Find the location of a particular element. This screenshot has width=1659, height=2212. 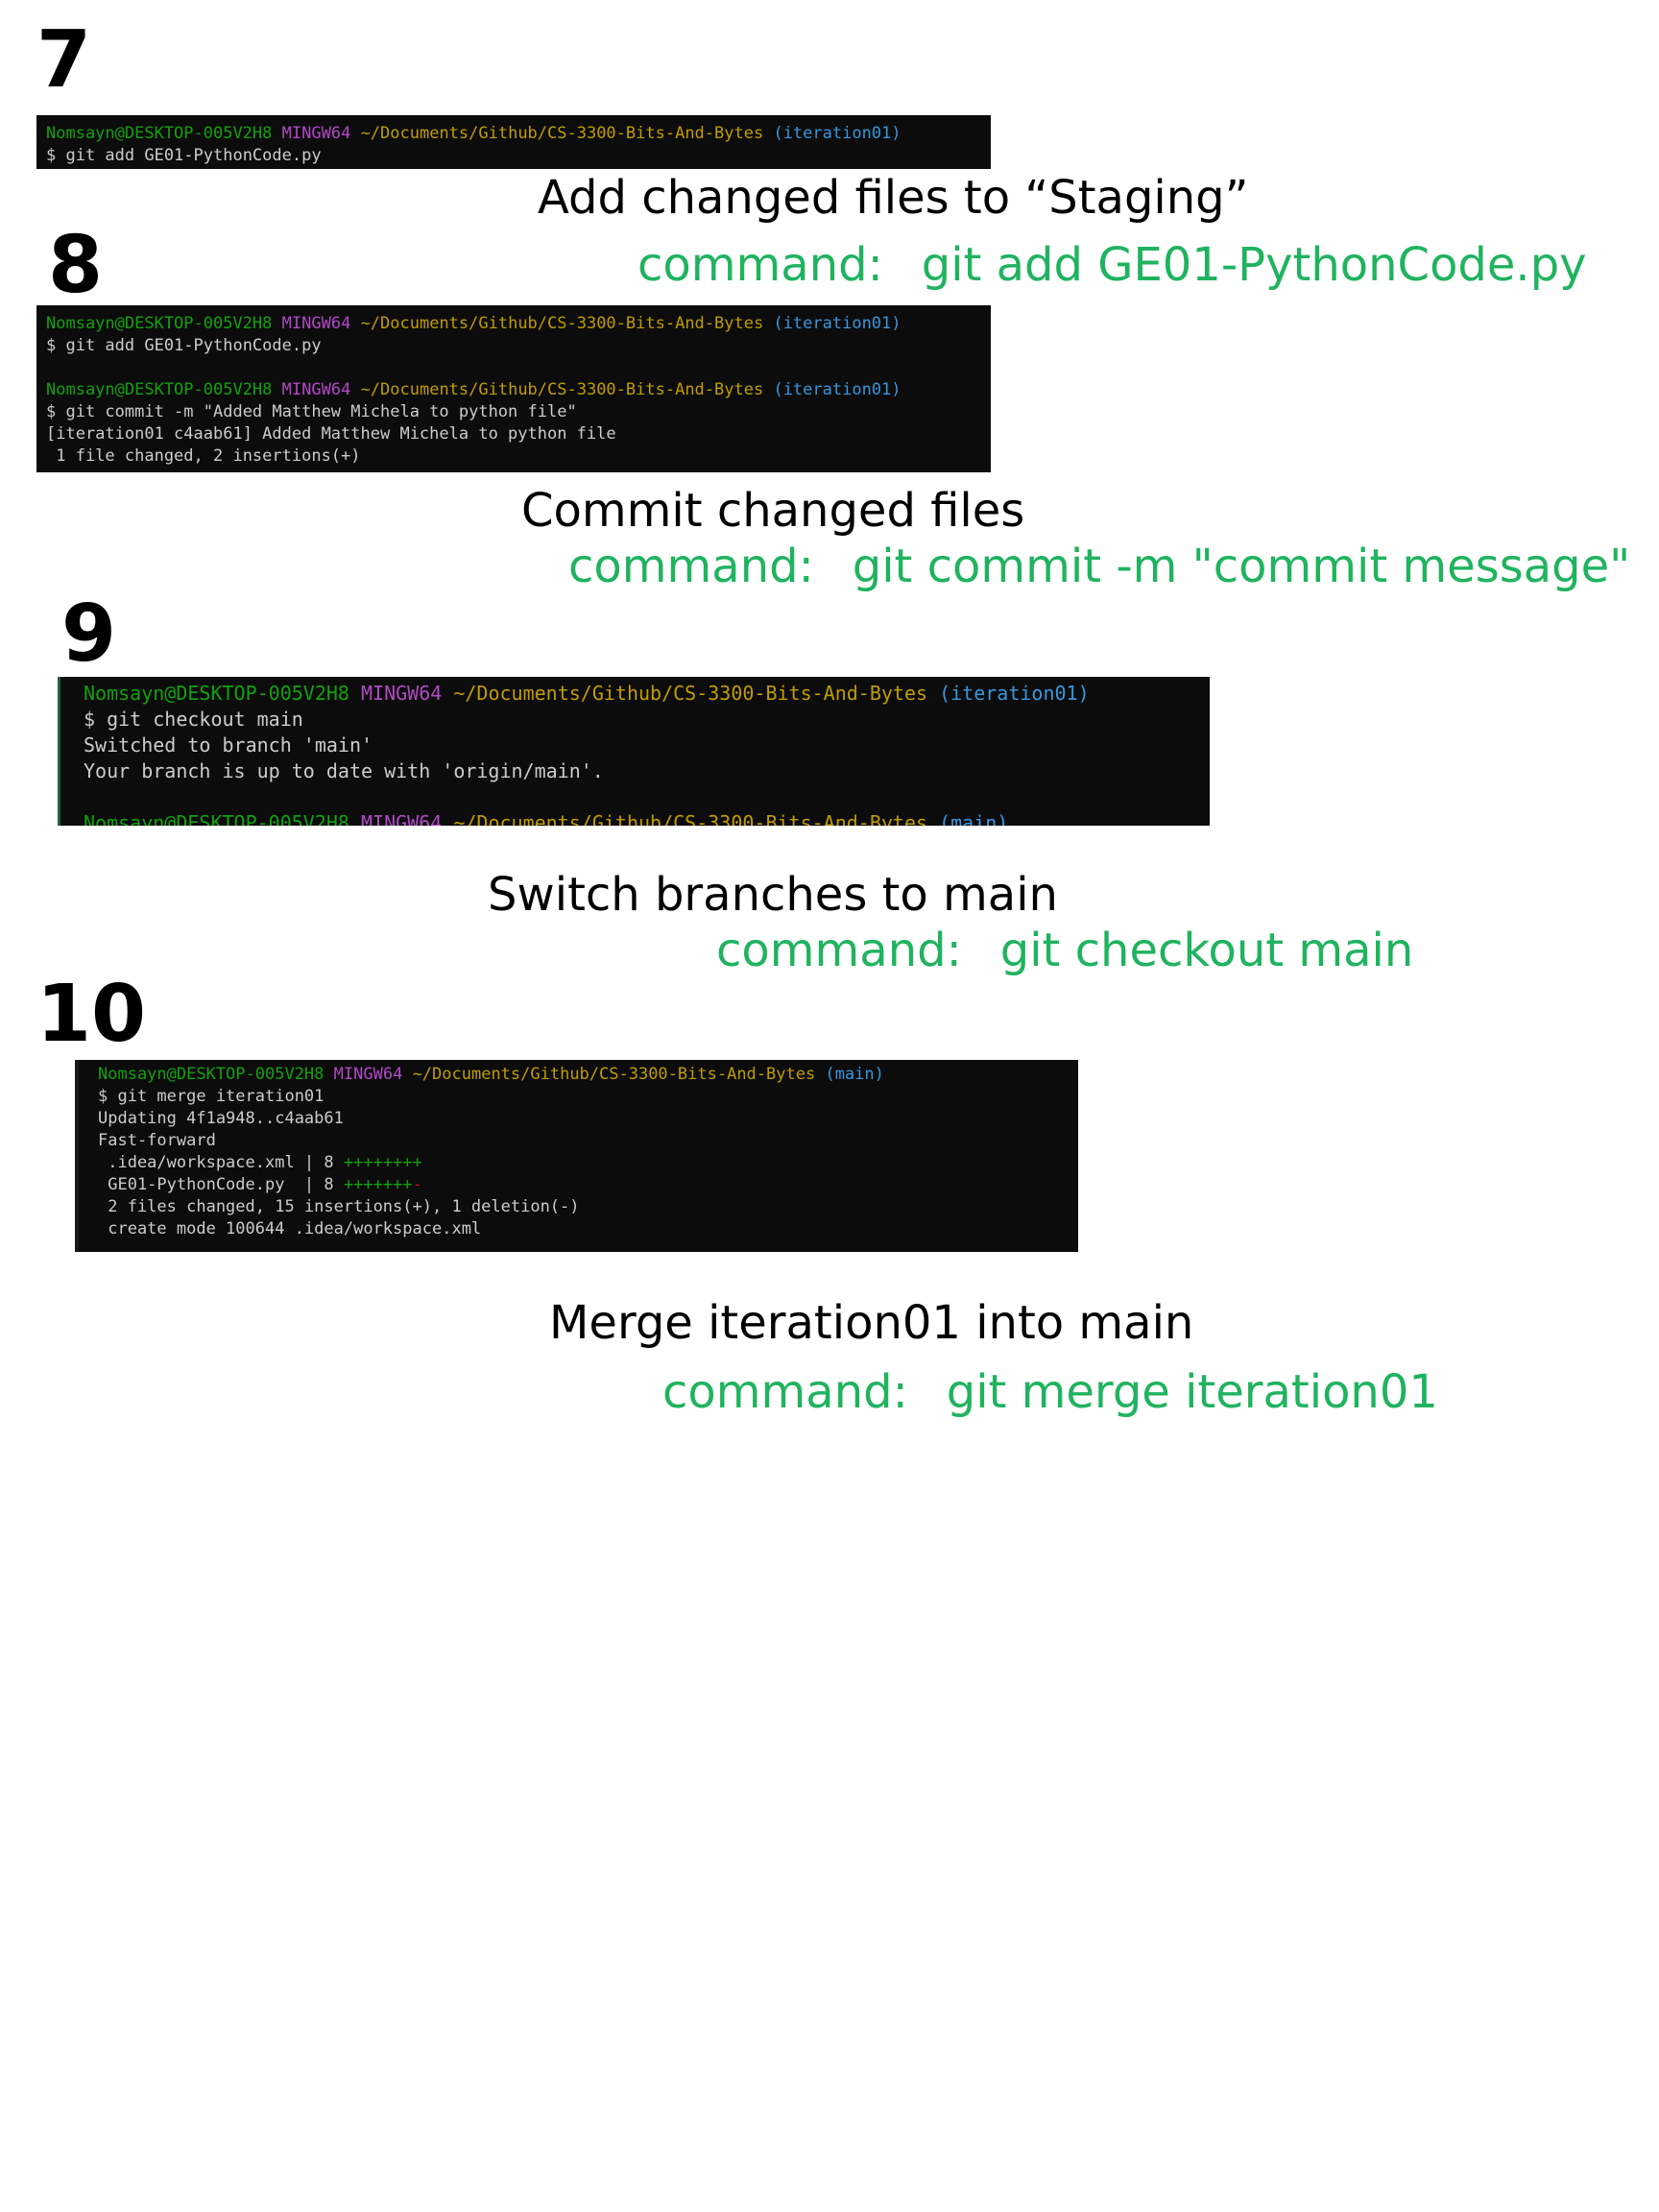

step-command: command: git add GE01-PythonCode.py is located at coordinates (1112, 265).